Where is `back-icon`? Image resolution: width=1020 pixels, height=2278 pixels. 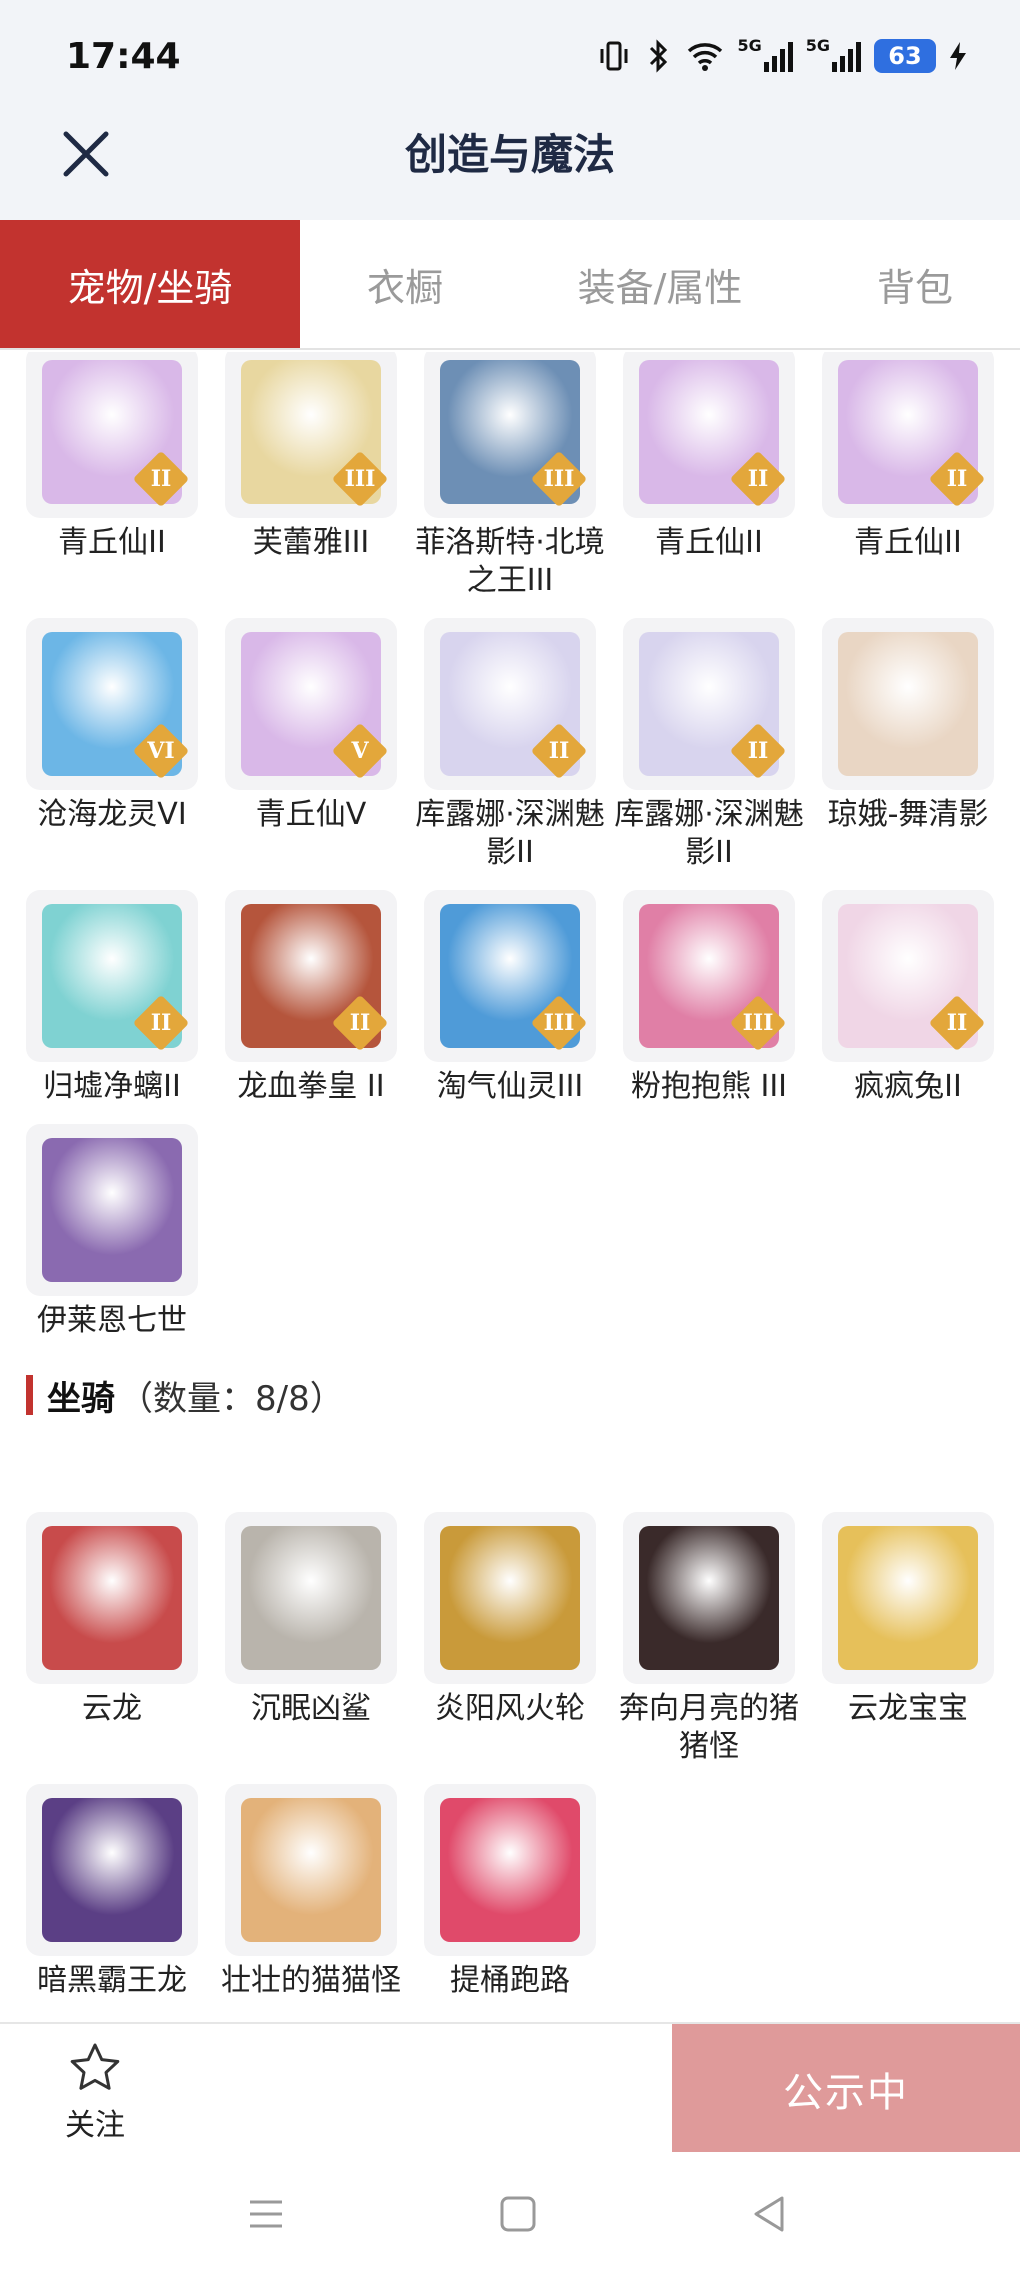 back-icon is located at coordinates (769, 2214).